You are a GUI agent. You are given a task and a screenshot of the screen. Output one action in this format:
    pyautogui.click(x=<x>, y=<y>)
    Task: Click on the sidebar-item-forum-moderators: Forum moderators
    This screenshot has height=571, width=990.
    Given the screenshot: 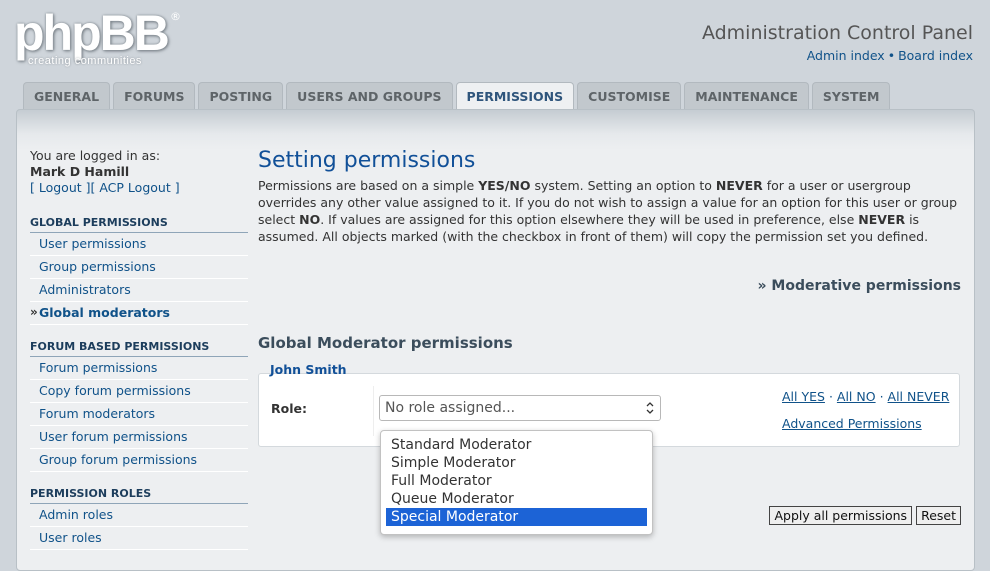 What is the action you would take?
    pyautogui.click(x=139, y=414)
    